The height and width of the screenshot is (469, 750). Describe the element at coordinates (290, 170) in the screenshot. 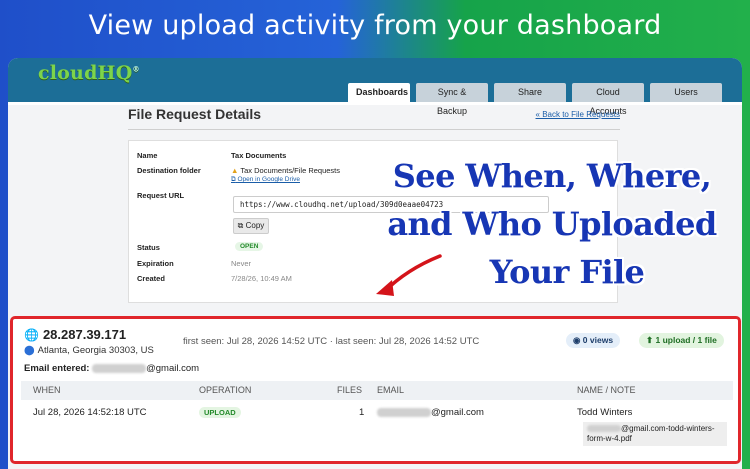

I see `destination-folder-path: Tax Documents/File Requests` at that location.